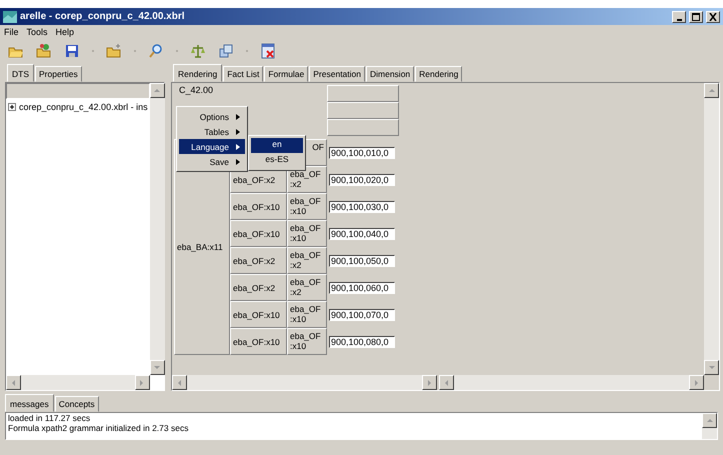 The width and height of the screenshot is (723, 455). Describe the element at coordinates (72, 51) in the screenshot. I see `save-icon` at that location.